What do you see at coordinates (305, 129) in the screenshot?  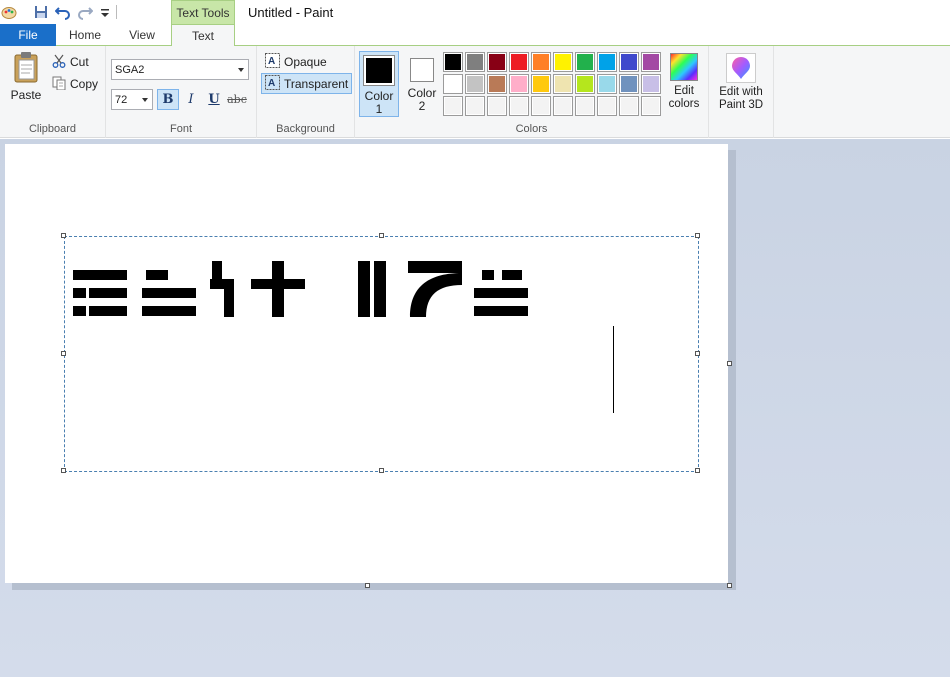 I see `background-group-label: Background` at bounding box center [305, 129].